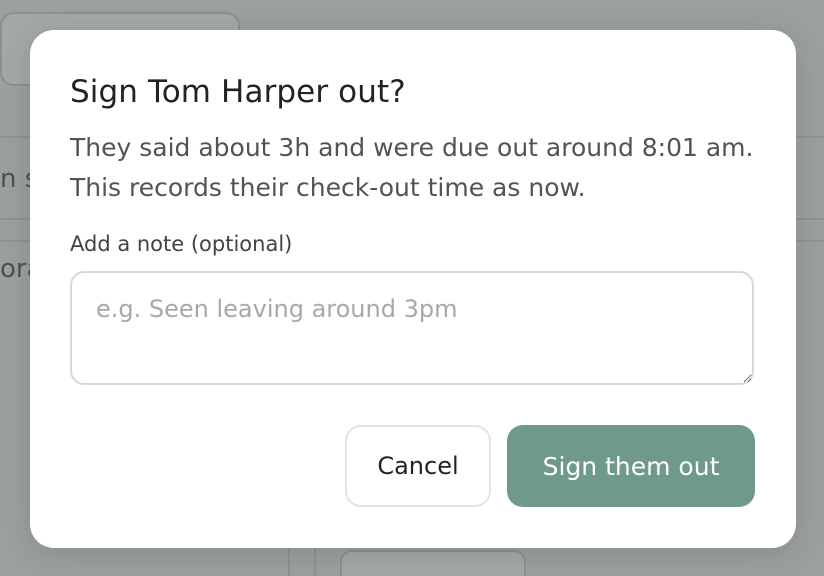 This screenshot has height=576, width=824. Describe the element at coordinates (418, 466) in the screenshot. I see `cancel-button: Cancel` at that location.